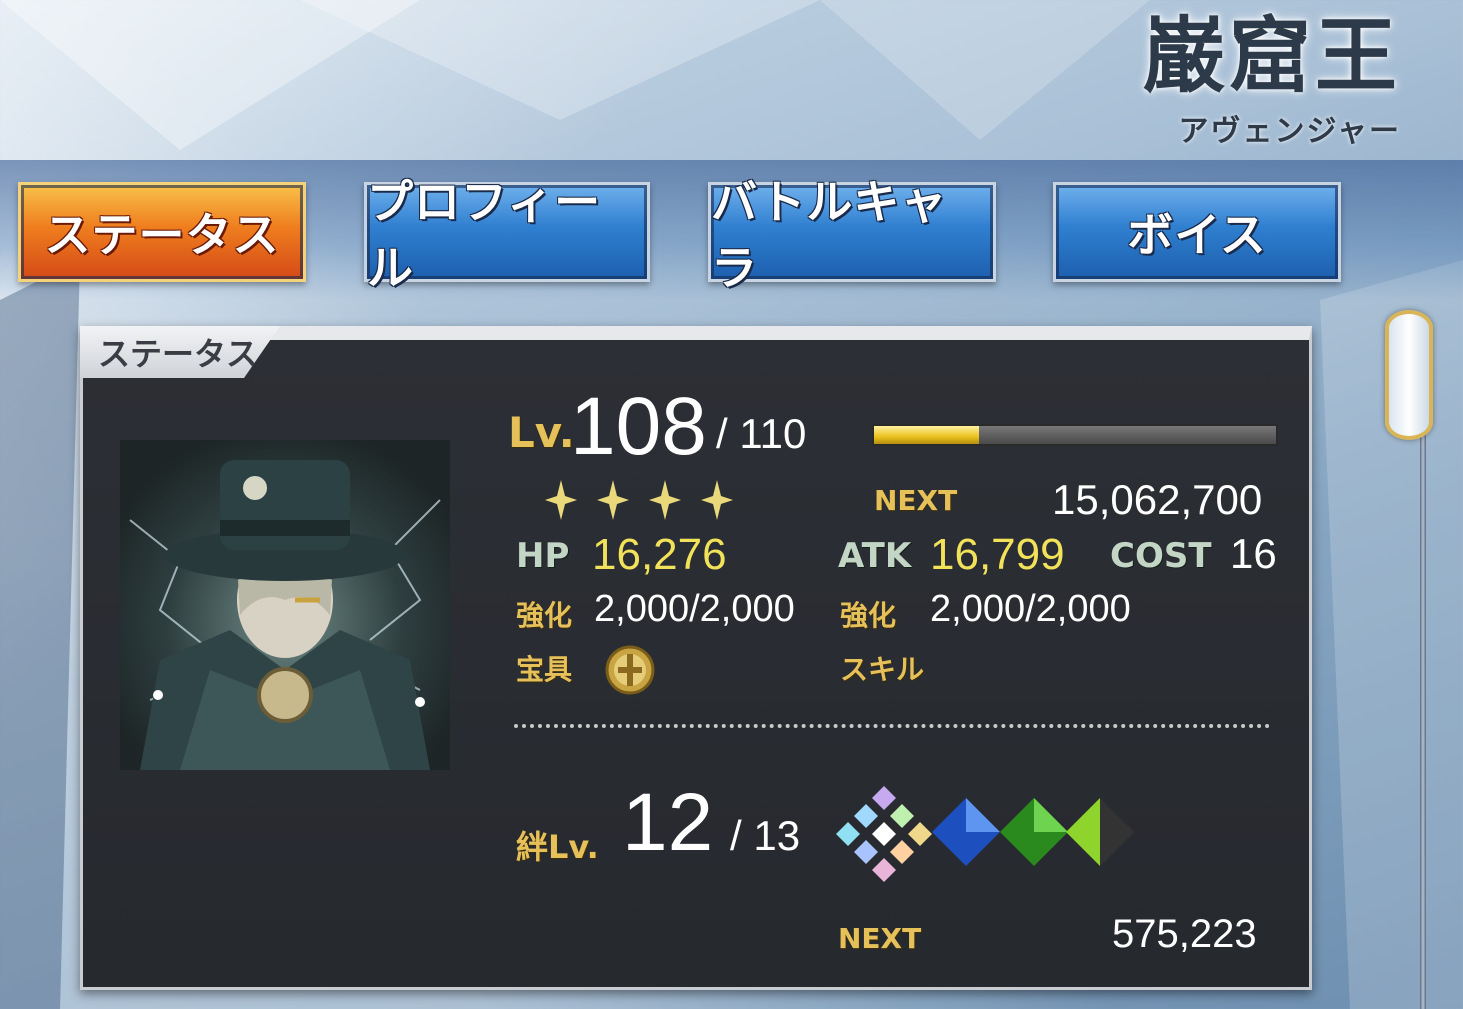  What do you see at coordinates (162, 232) in the screenshot?
I see `tab-status: ステータス` at bounding box center [162, 232].